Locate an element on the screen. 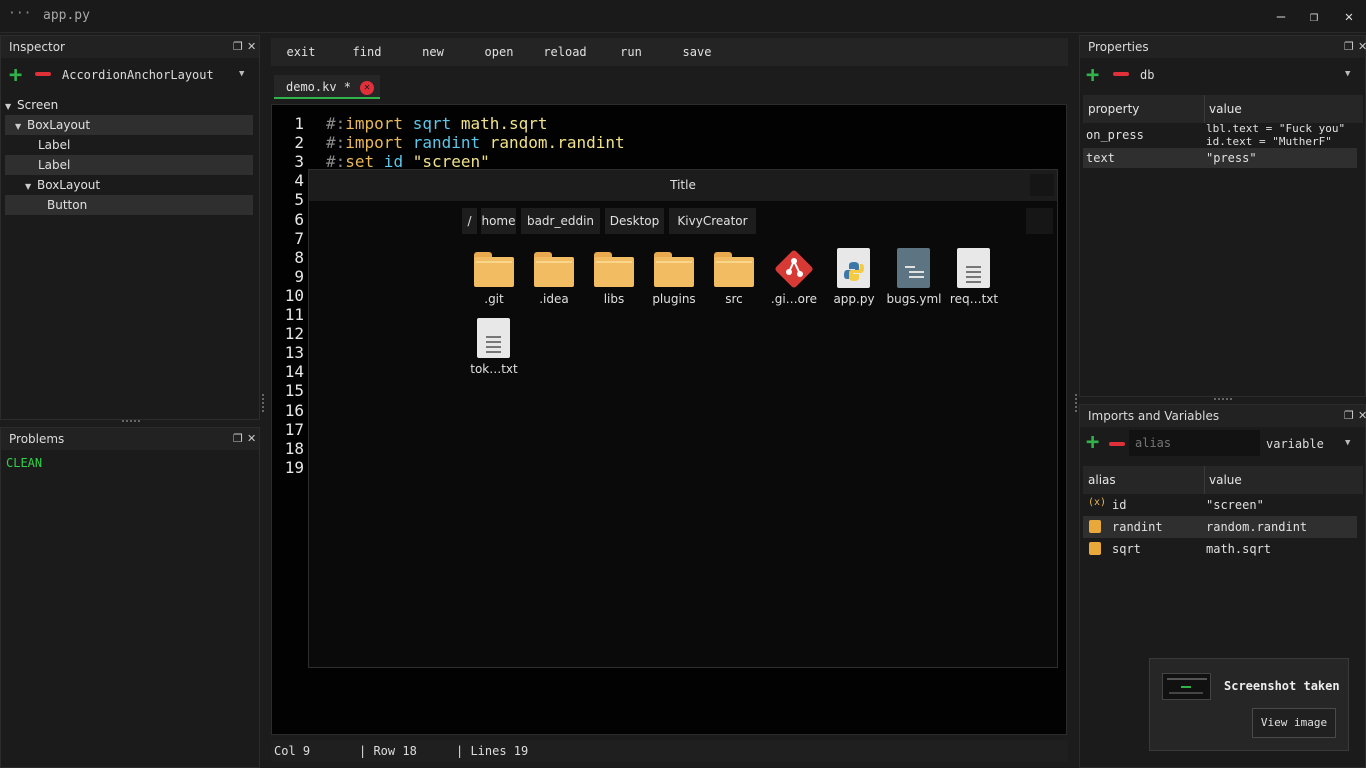 The height and width of the screenshot is (768, 1366). file-item-app-py: app.py is located at coordinates (854, 278).